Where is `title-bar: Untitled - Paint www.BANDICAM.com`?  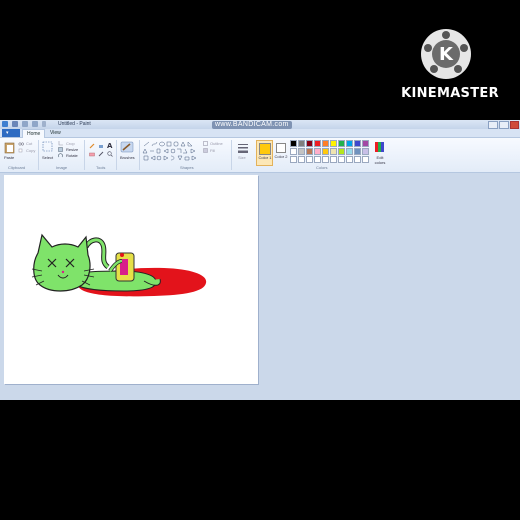 title-bar: Untitled - Paint www.BANDICAM.com is located at coordinates (260, 124).